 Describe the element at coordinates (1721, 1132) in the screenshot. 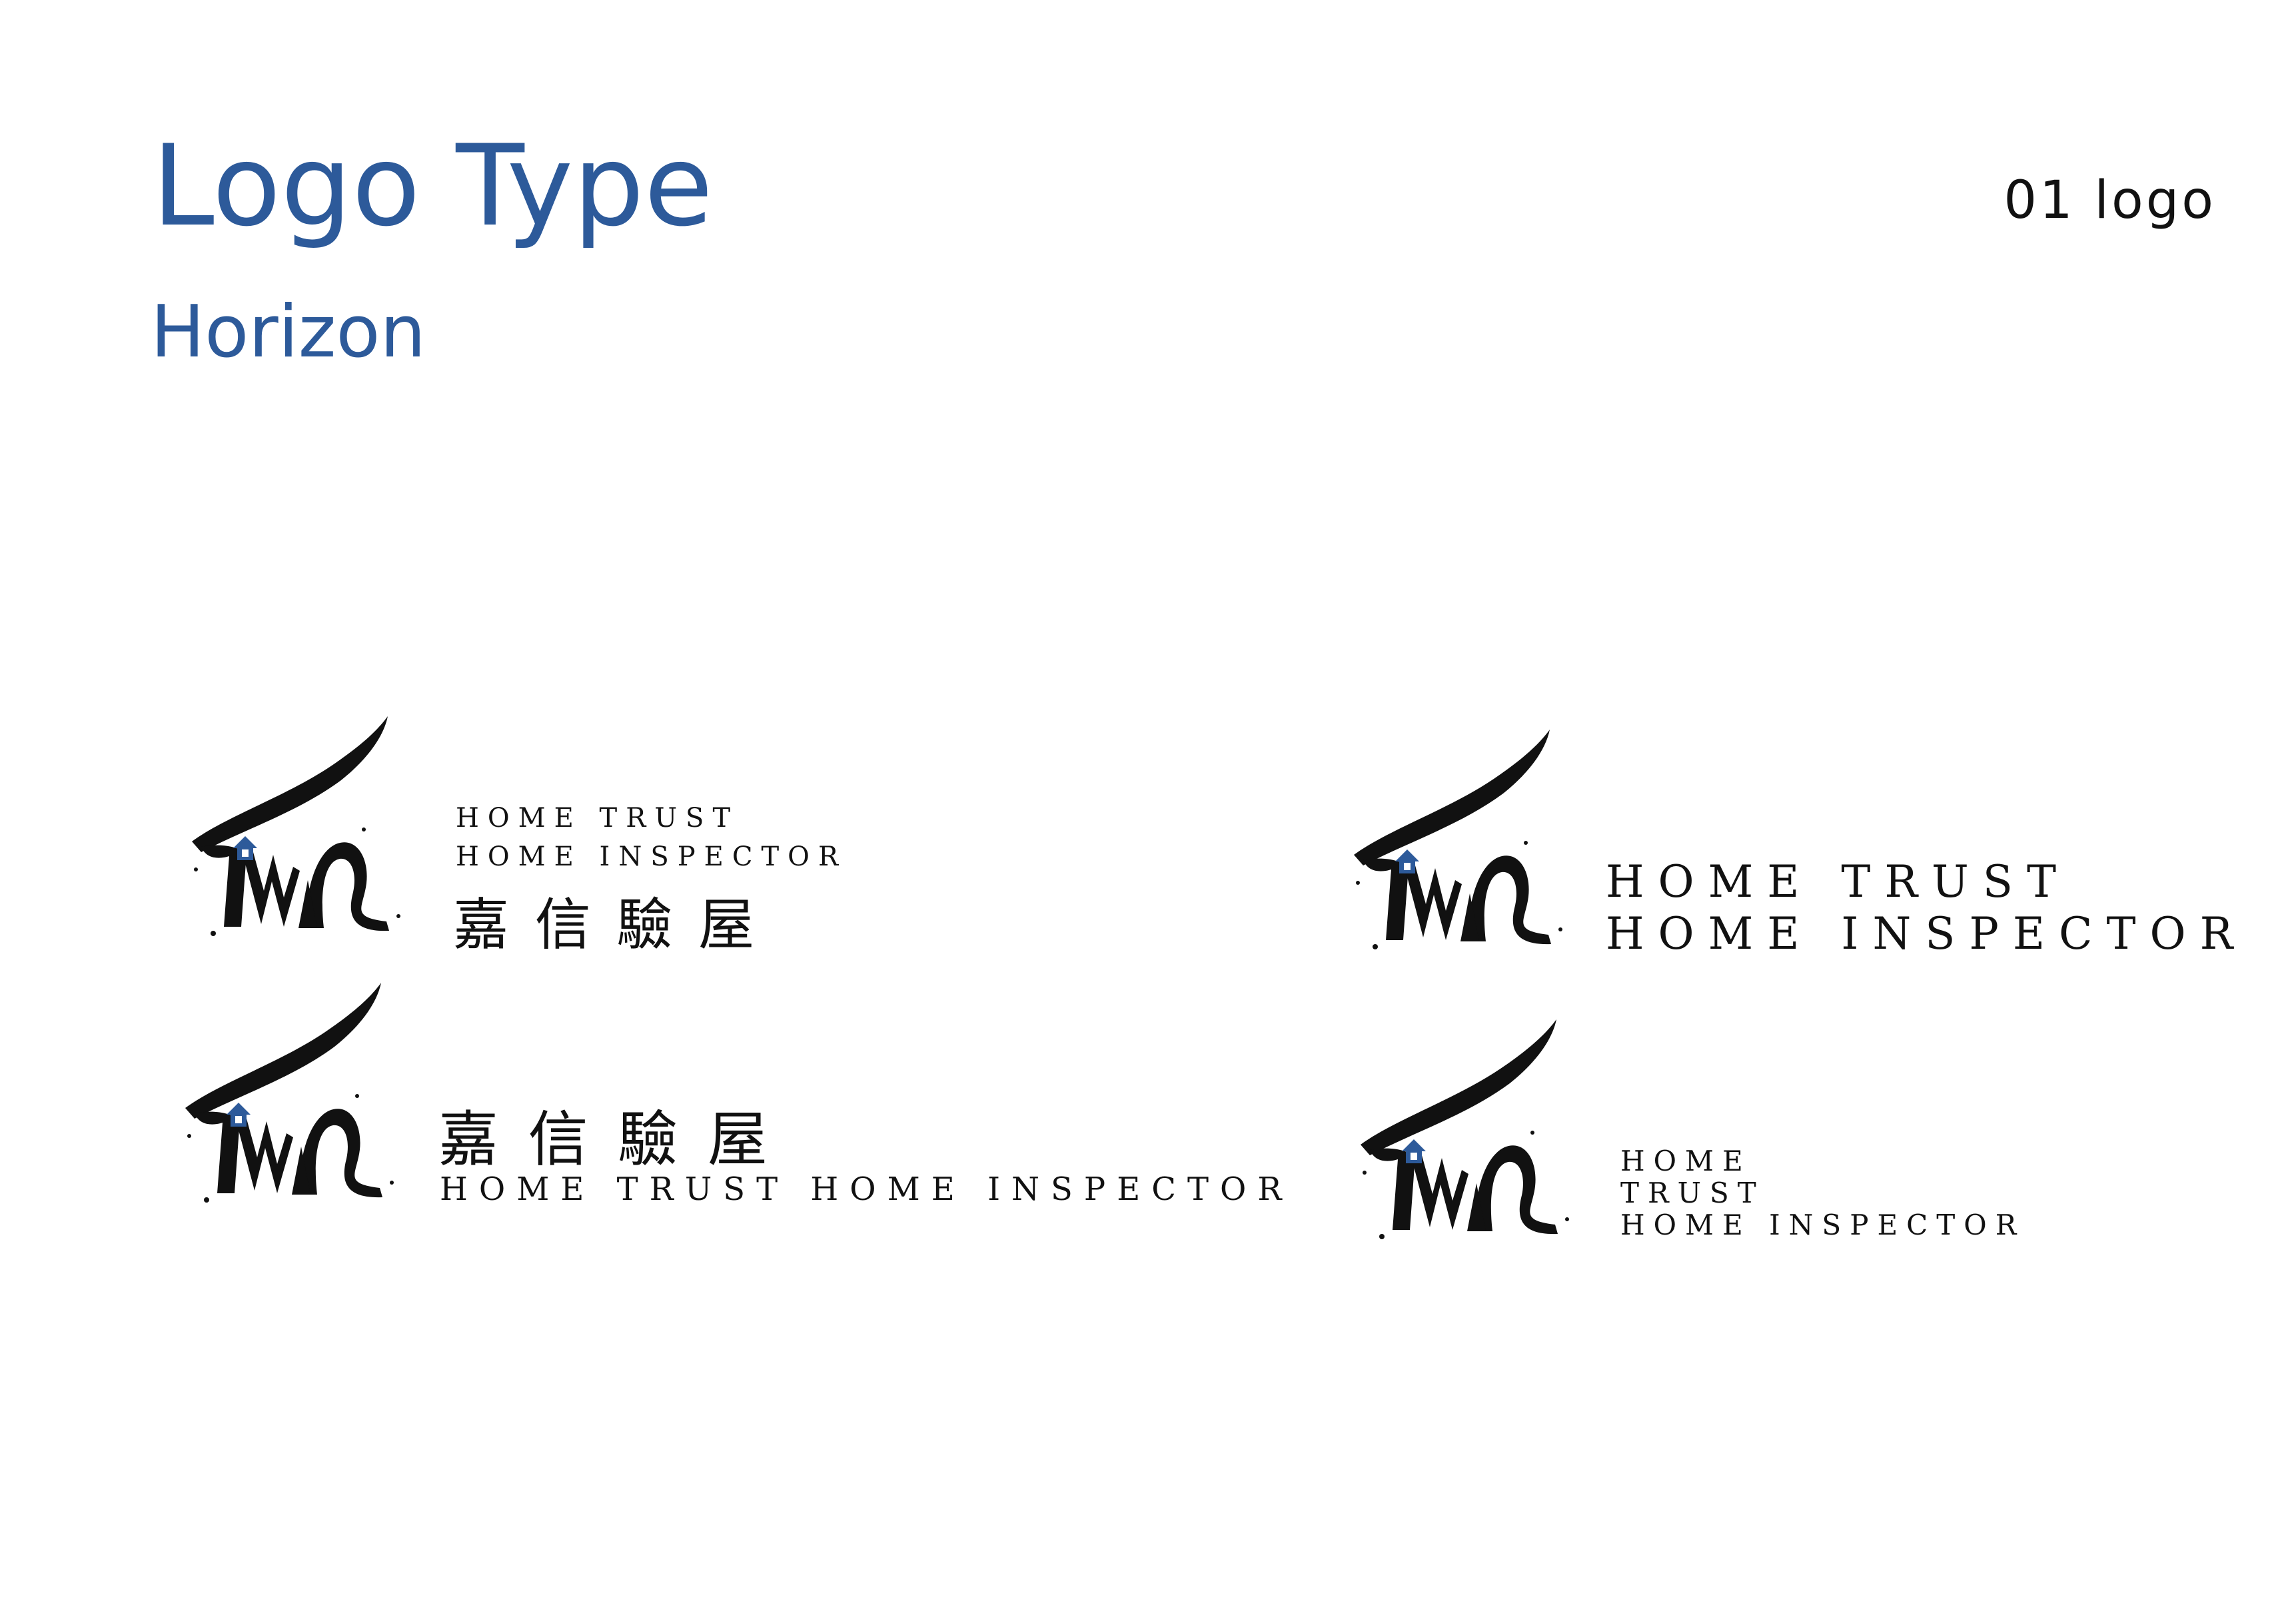

I see `logo-variant-three-line: HOME TRUST HOME INSPECTOR` at that location.